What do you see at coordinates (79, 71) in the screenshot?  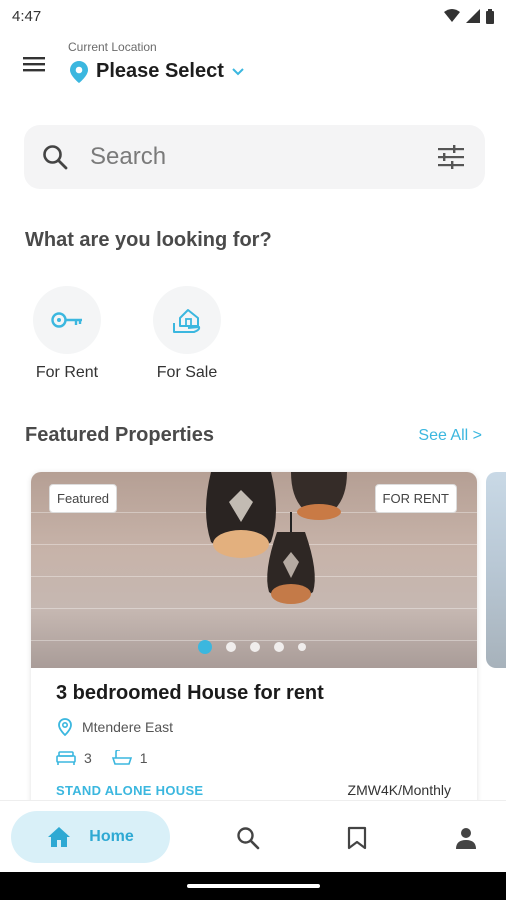 I see `location-pin-icon` at bounding box center [79, 71].